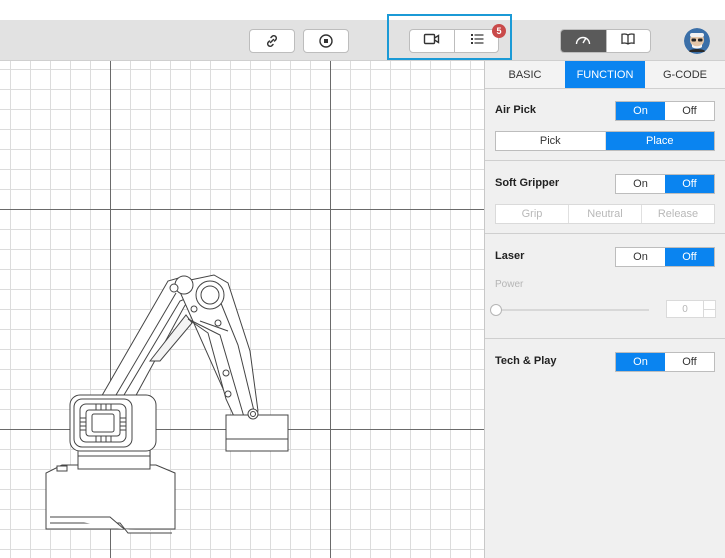  Describe the element at coordinates (515, 110) in the screenshot. I see `air-pick-title: Air Pick` at that location.